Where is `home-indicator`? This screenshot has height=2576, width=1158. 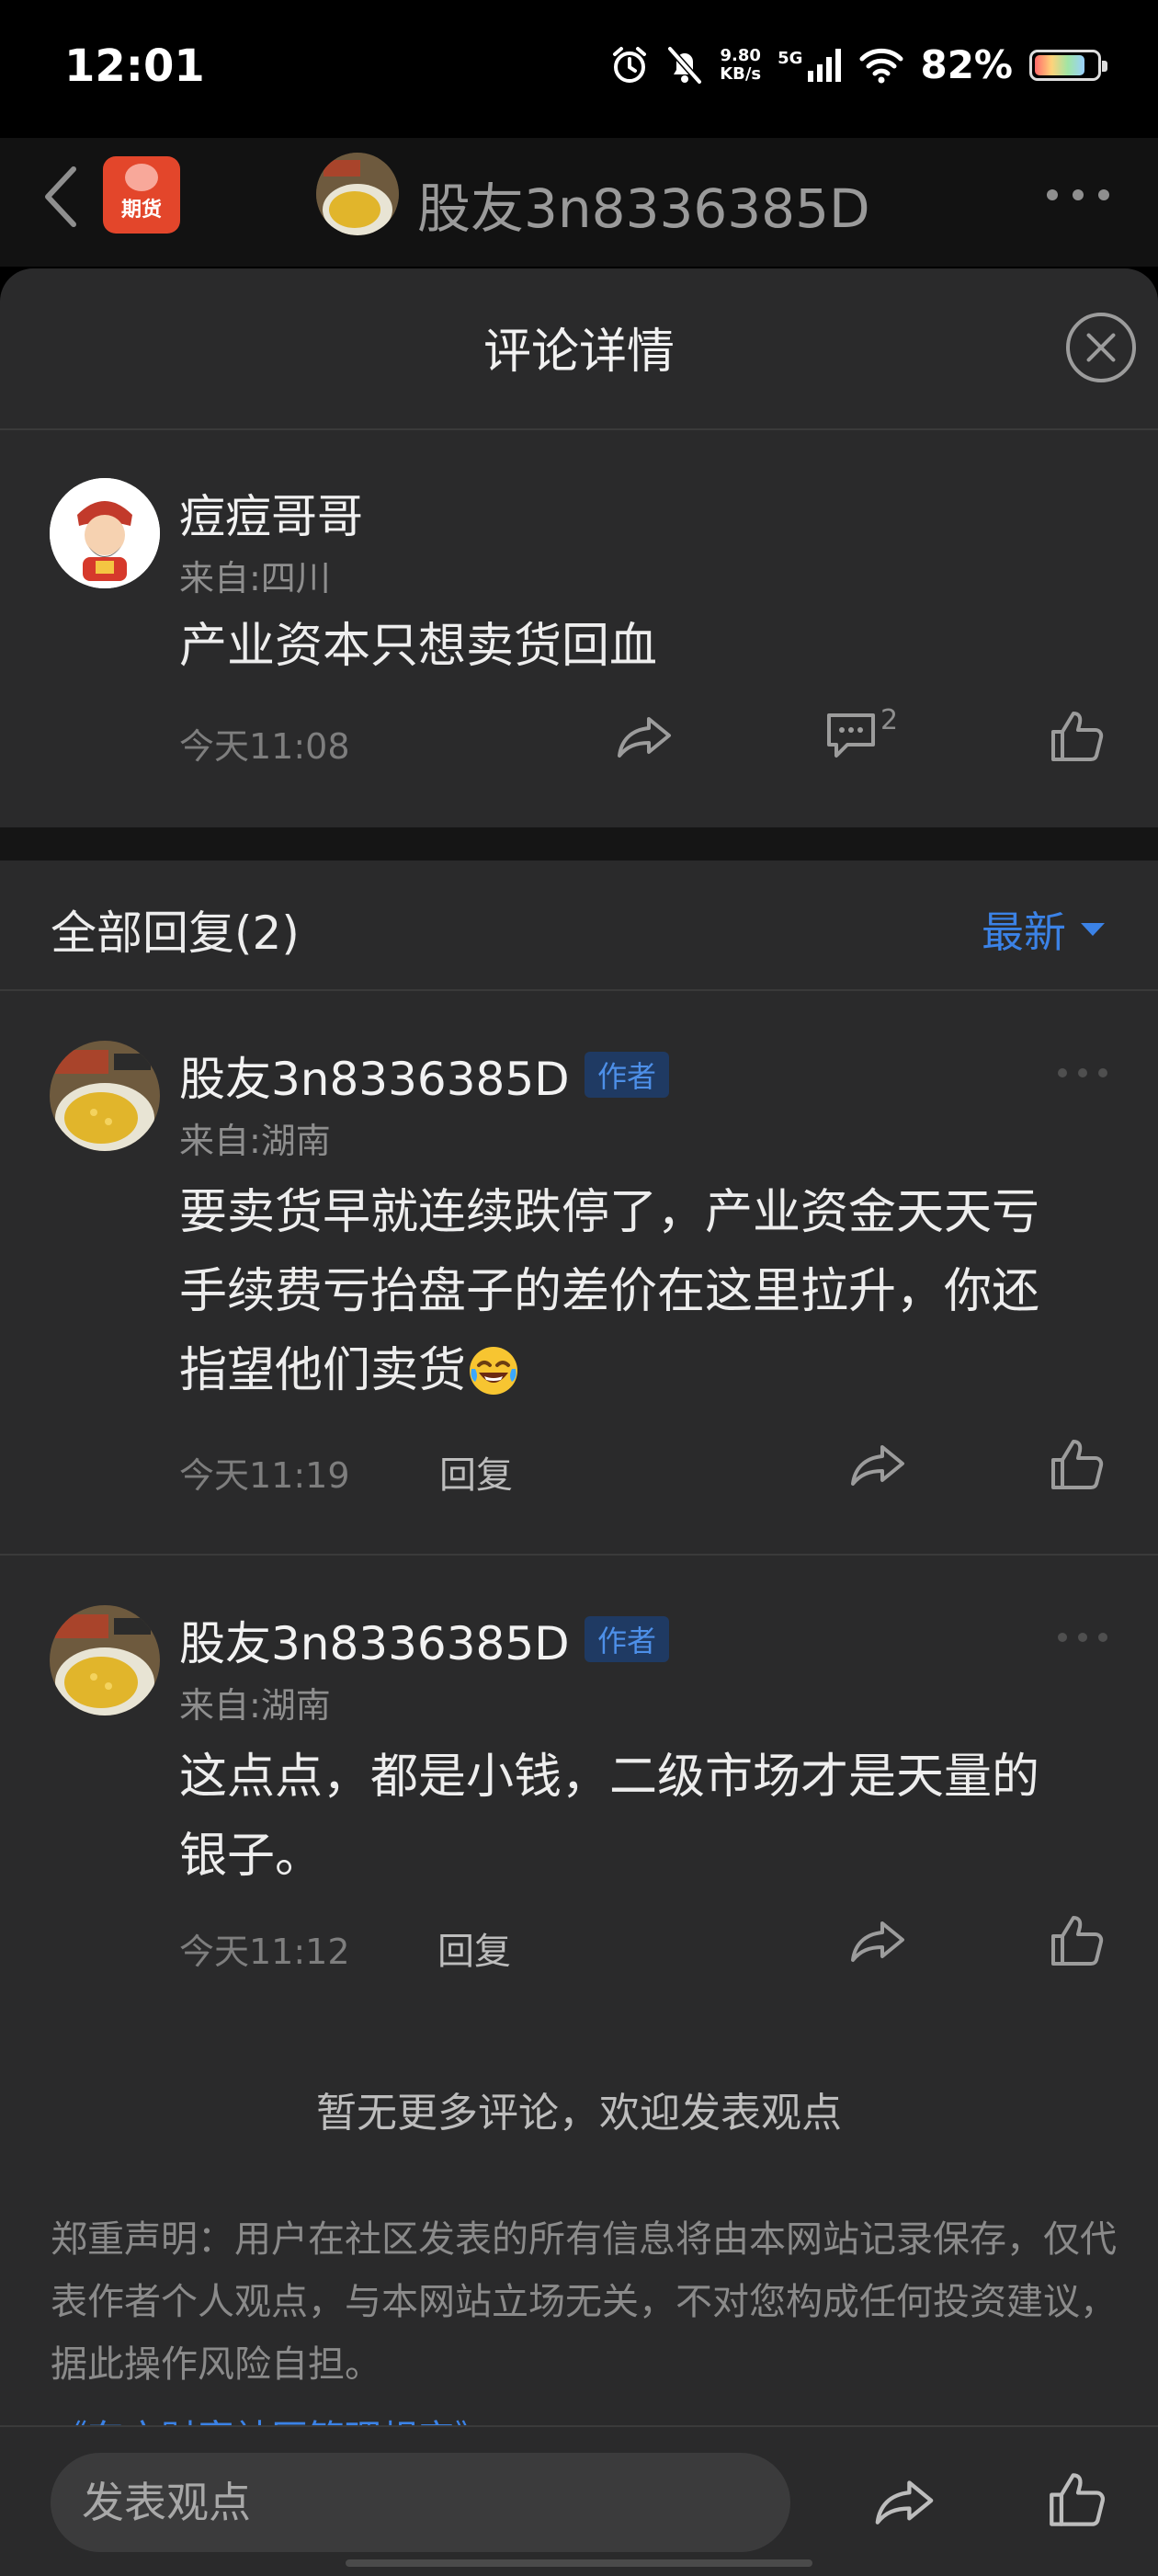 home-indicator is located at coordinates (579, 2563).